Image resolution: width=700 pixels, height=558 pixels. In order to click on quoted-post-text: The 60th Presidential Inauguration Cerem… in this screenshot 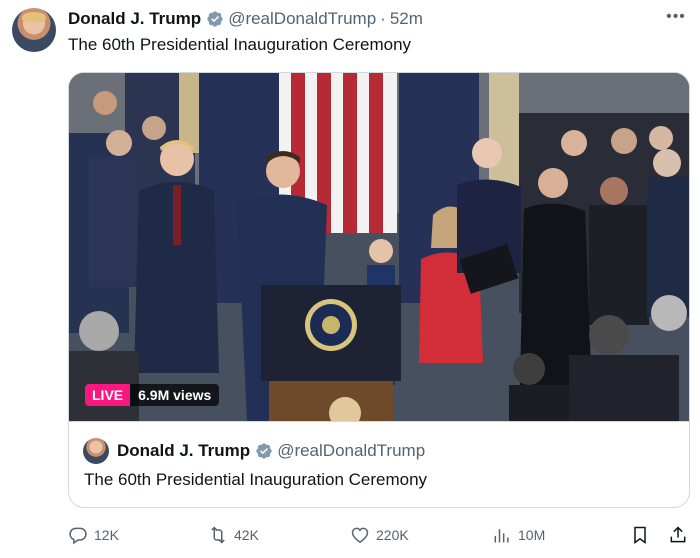, I will do `click(256, 479)`.